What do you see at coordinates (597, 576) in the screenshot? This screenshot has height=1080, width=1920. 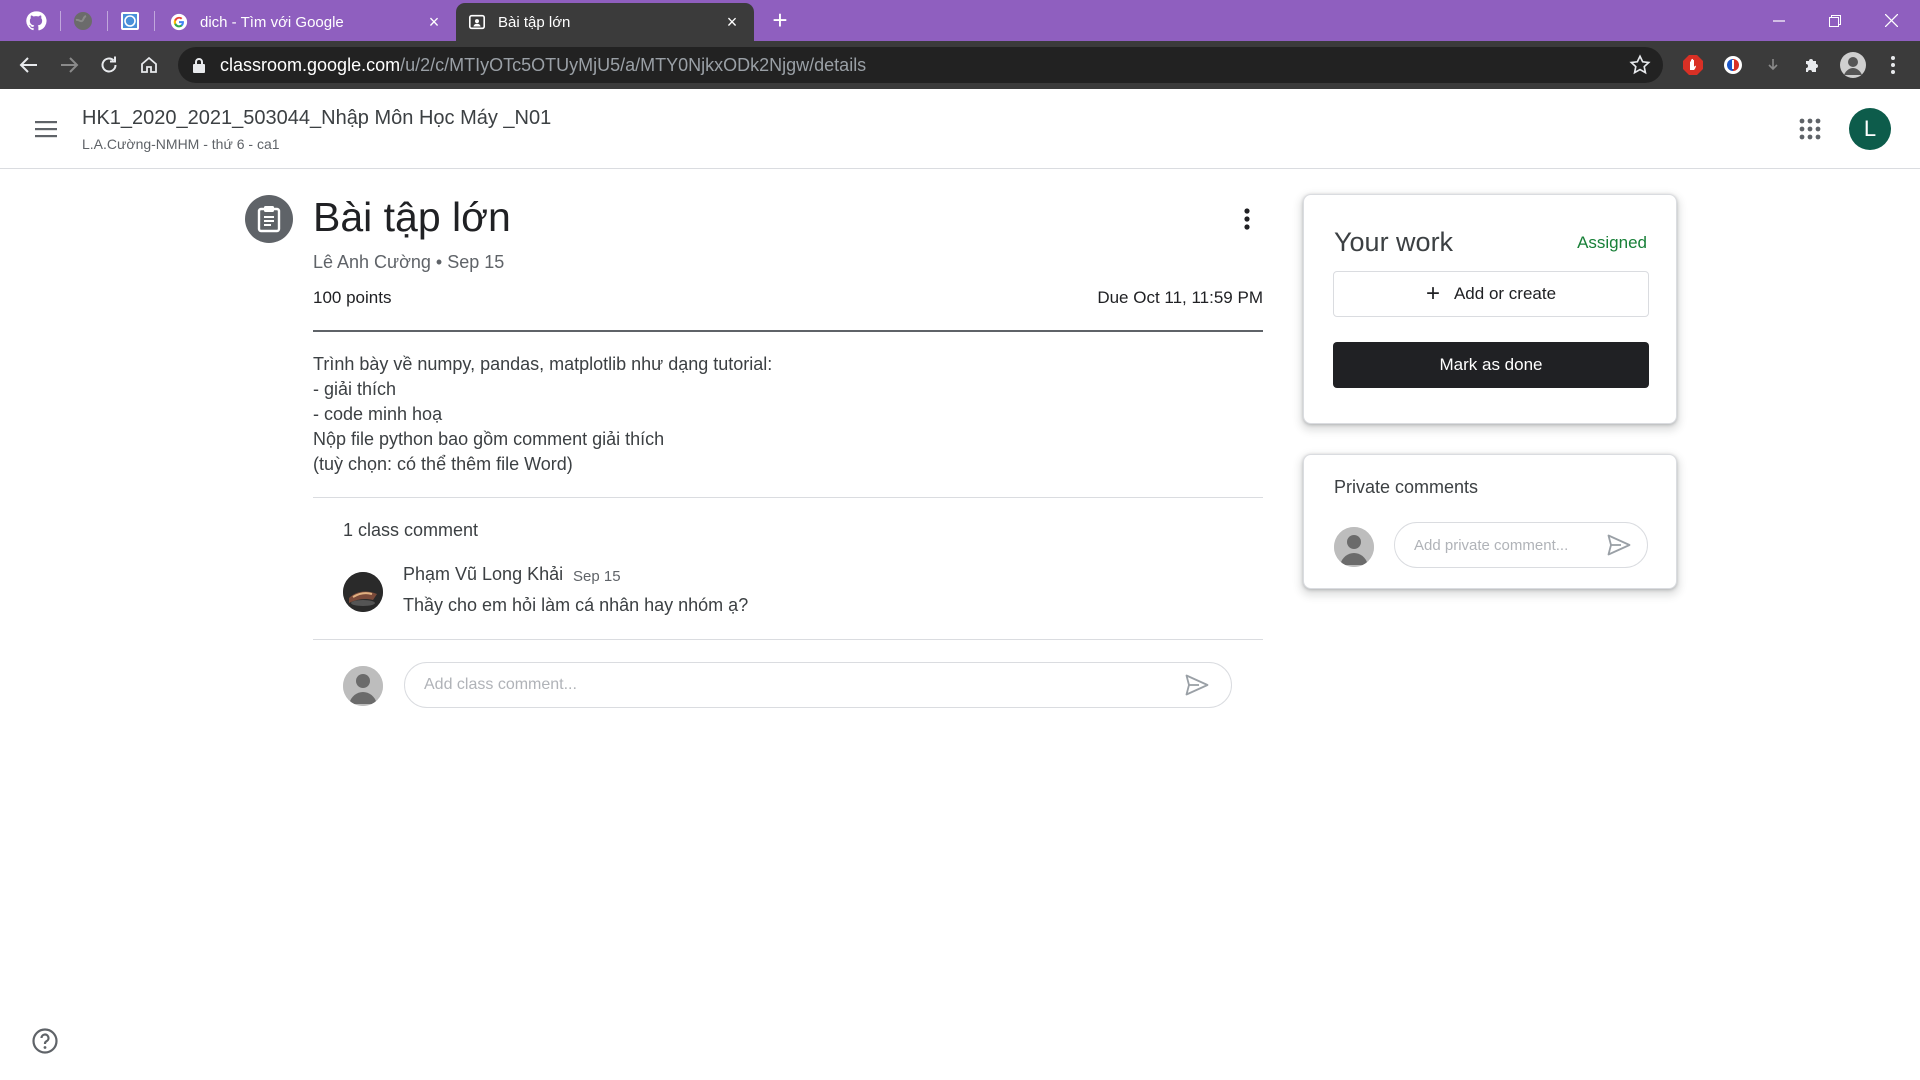 I see `comment-date: Sep 15` at bounding box center [597, 576].